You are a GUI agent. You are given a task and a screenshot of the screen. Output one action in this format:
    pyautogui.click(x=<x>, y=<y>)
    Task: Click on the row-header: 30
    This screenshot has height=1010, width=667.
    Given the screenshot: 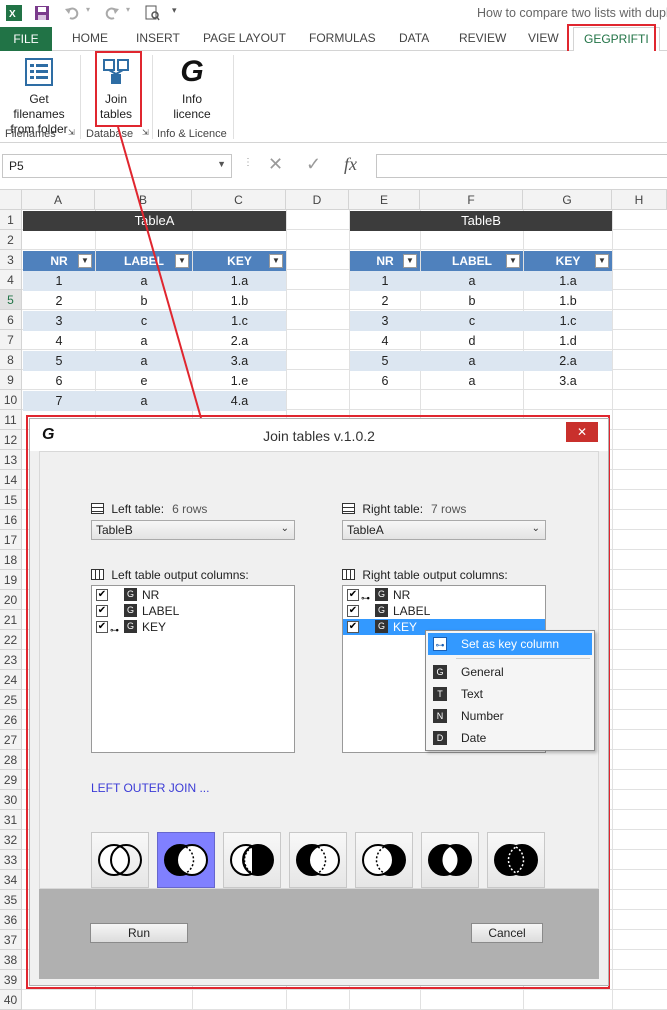 What is the action you would take?
    pyautogui.click(x=11, y=800)
    